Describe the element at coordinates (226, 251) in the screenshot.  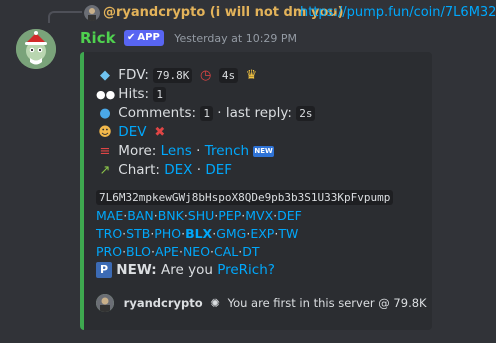
I see `link-cal: CAL` at that location.